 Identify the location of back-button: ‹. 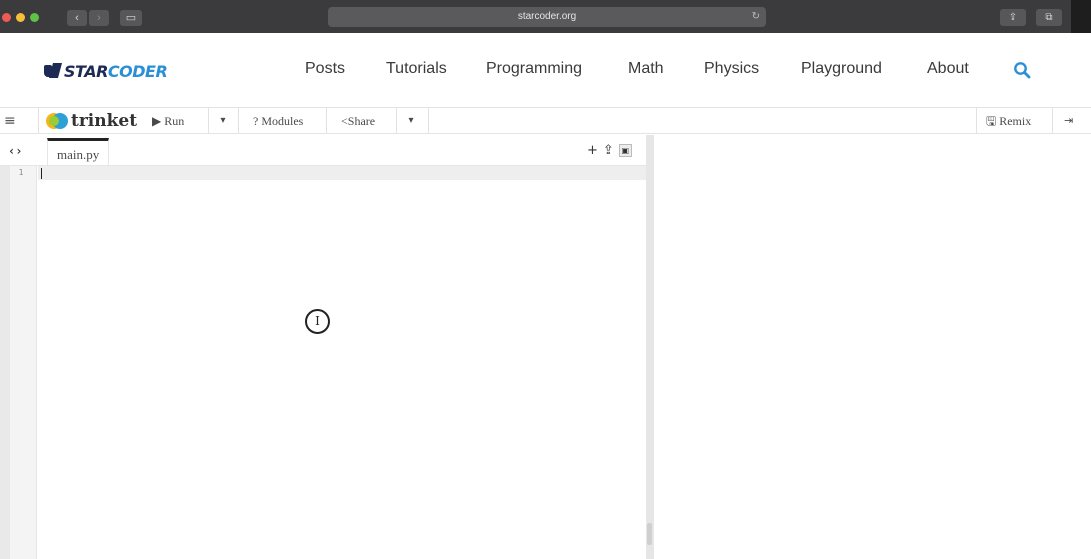
(77, 18).